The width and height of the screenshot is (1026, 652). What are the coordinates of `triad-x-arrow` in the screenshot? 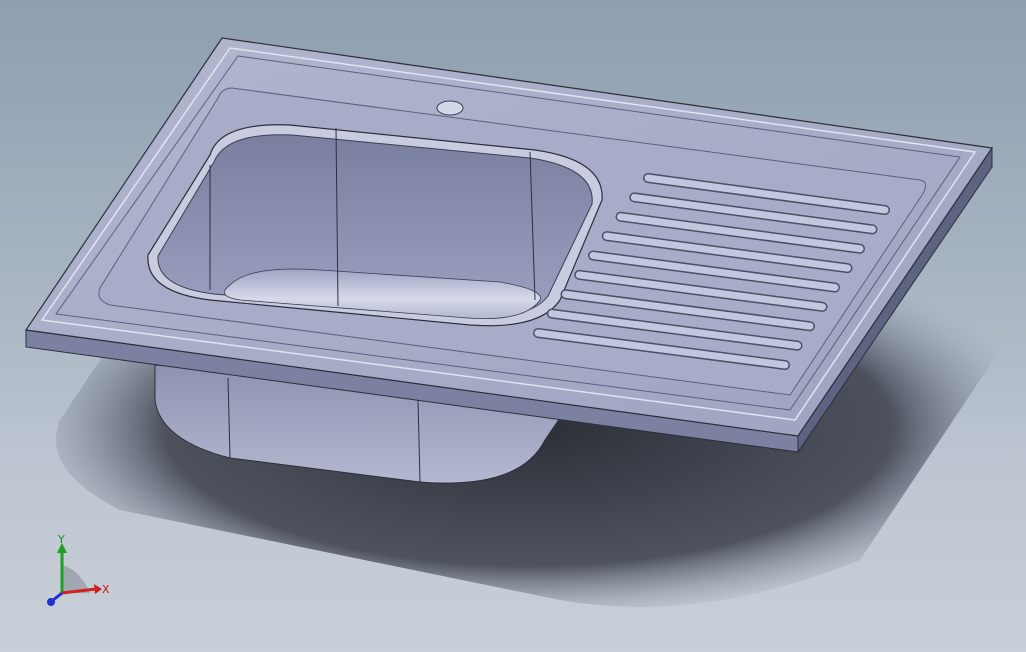 It's located at (98, 589).